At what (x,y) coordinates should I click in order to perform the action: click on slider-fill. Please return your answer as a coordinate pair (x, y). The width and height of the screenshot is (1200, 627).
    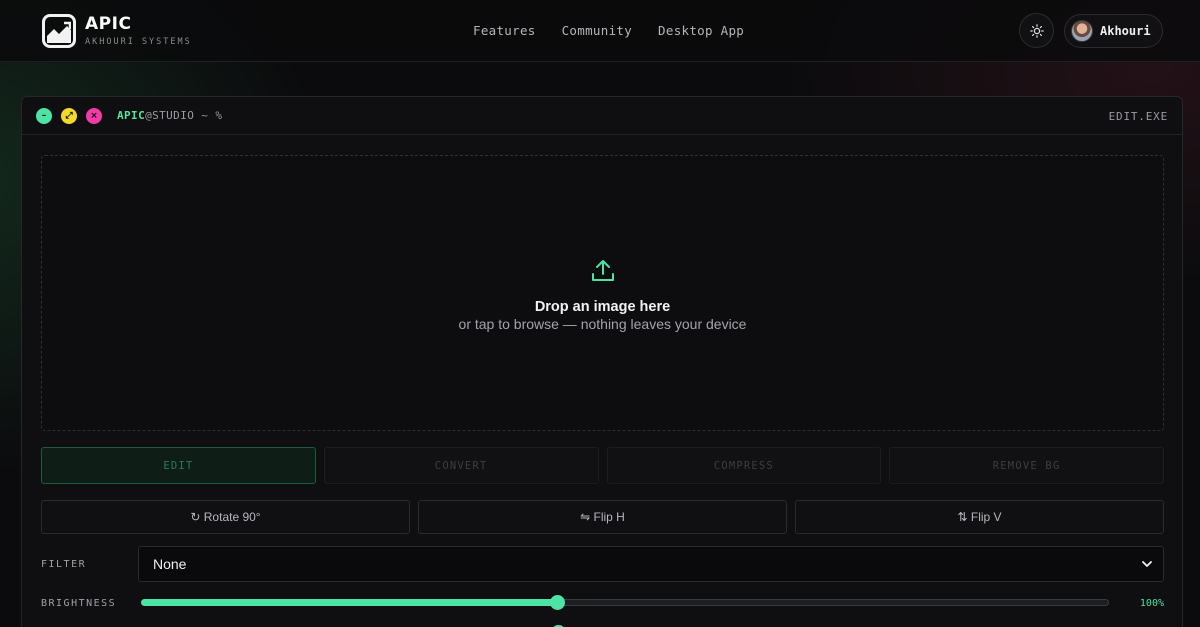
    Looking at the image, I should click on (349, 602).